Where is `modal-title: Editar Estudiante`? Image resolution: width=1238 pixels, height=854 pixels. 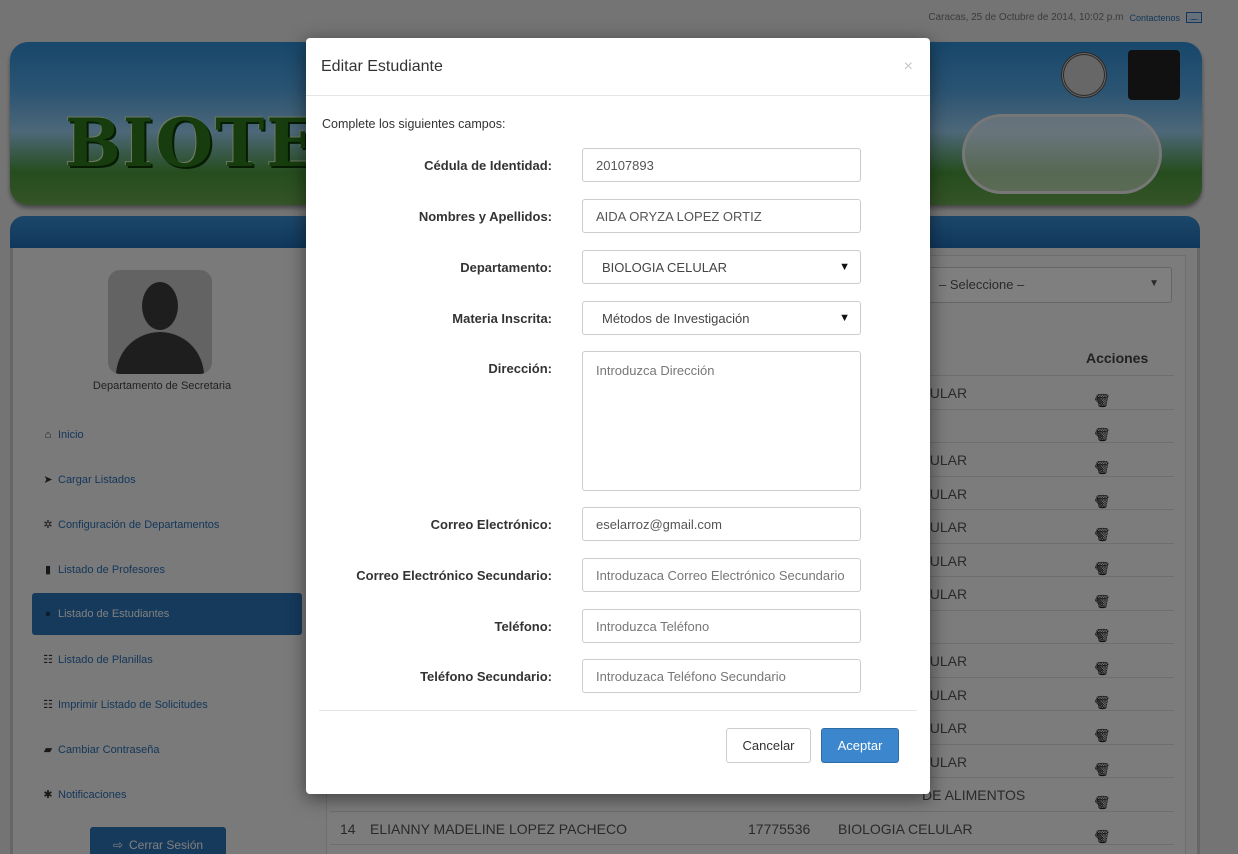
modal-title: Editar Estudiante is located at coordinates (382, 66).